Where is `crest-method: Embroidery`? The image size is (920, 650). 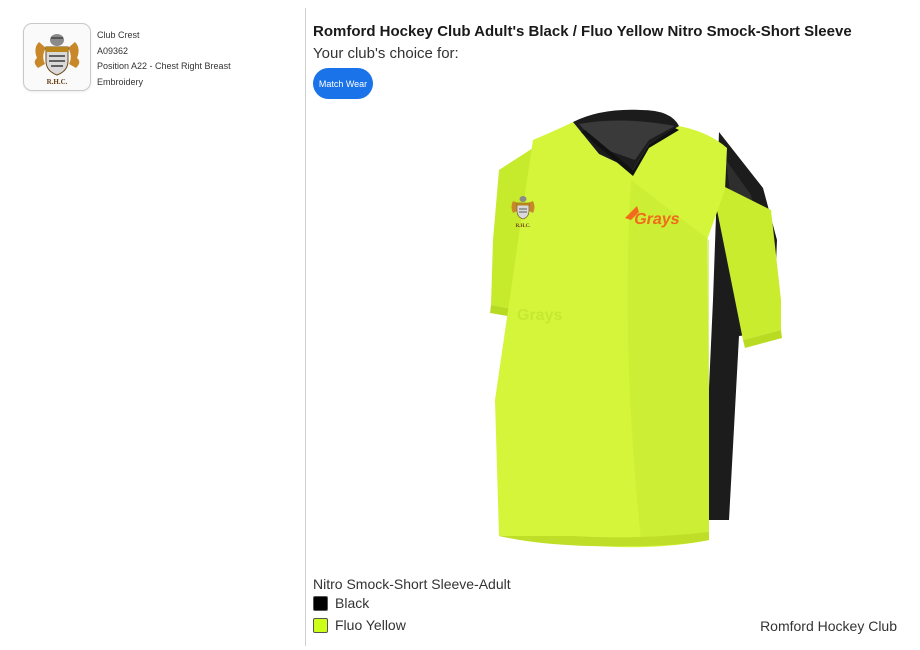
crest-method: Embroidery is located at coordinates (120, 81).